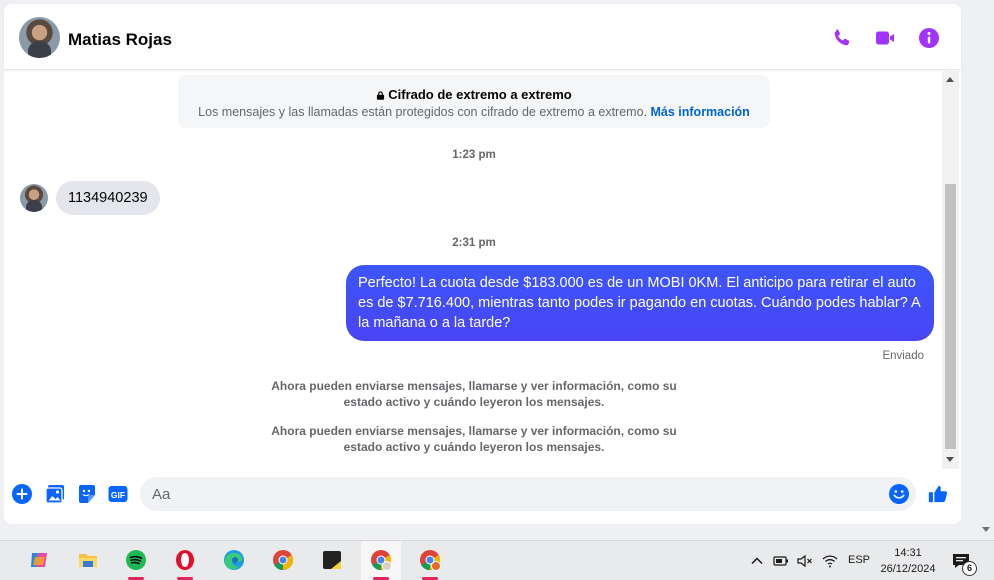  I want to click on info-icon, so click(929, 38).